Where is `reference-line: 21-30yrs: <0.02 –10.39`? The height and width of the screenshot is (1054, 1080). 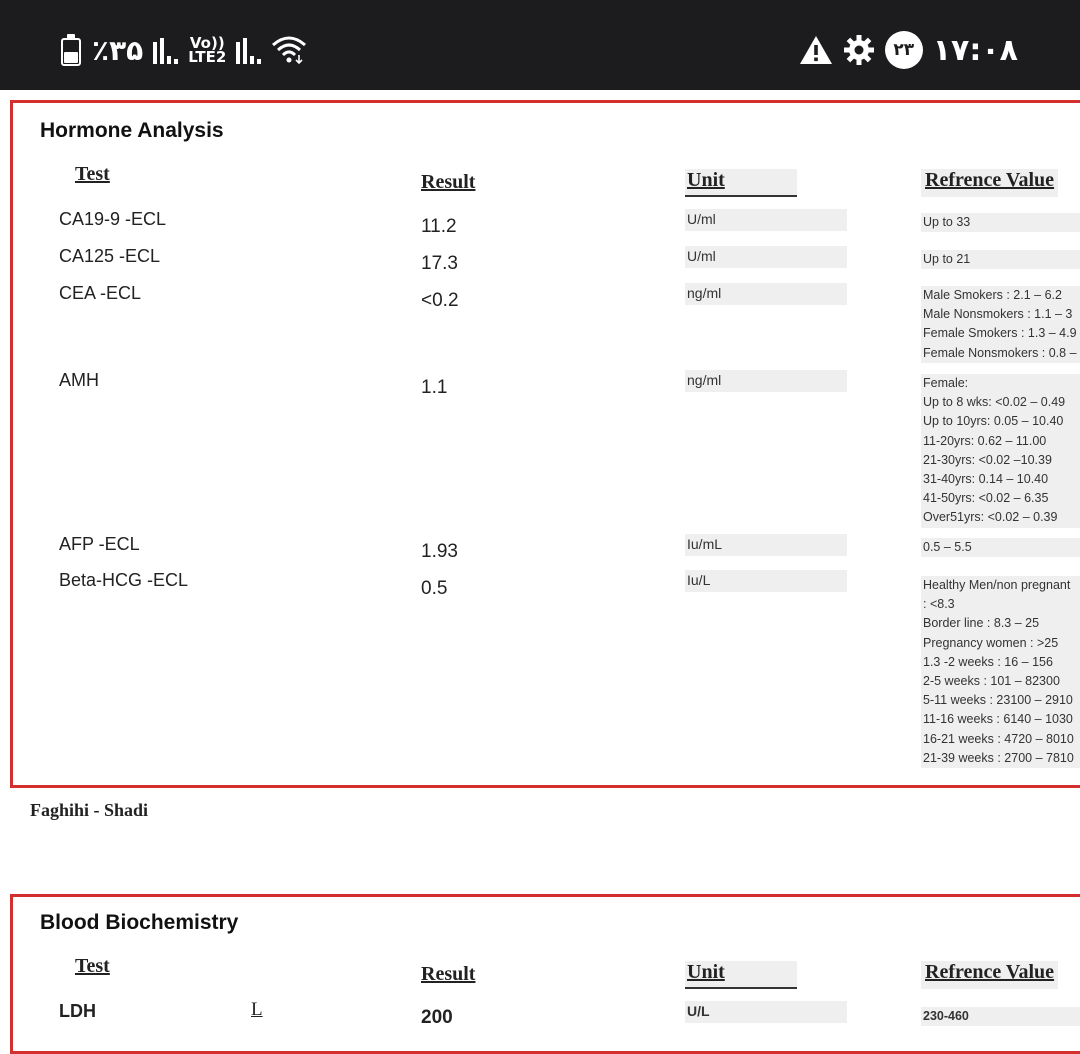 reference-line: 21-30yrs: <0.02 –10.39 is located at coordinates (987, 459).